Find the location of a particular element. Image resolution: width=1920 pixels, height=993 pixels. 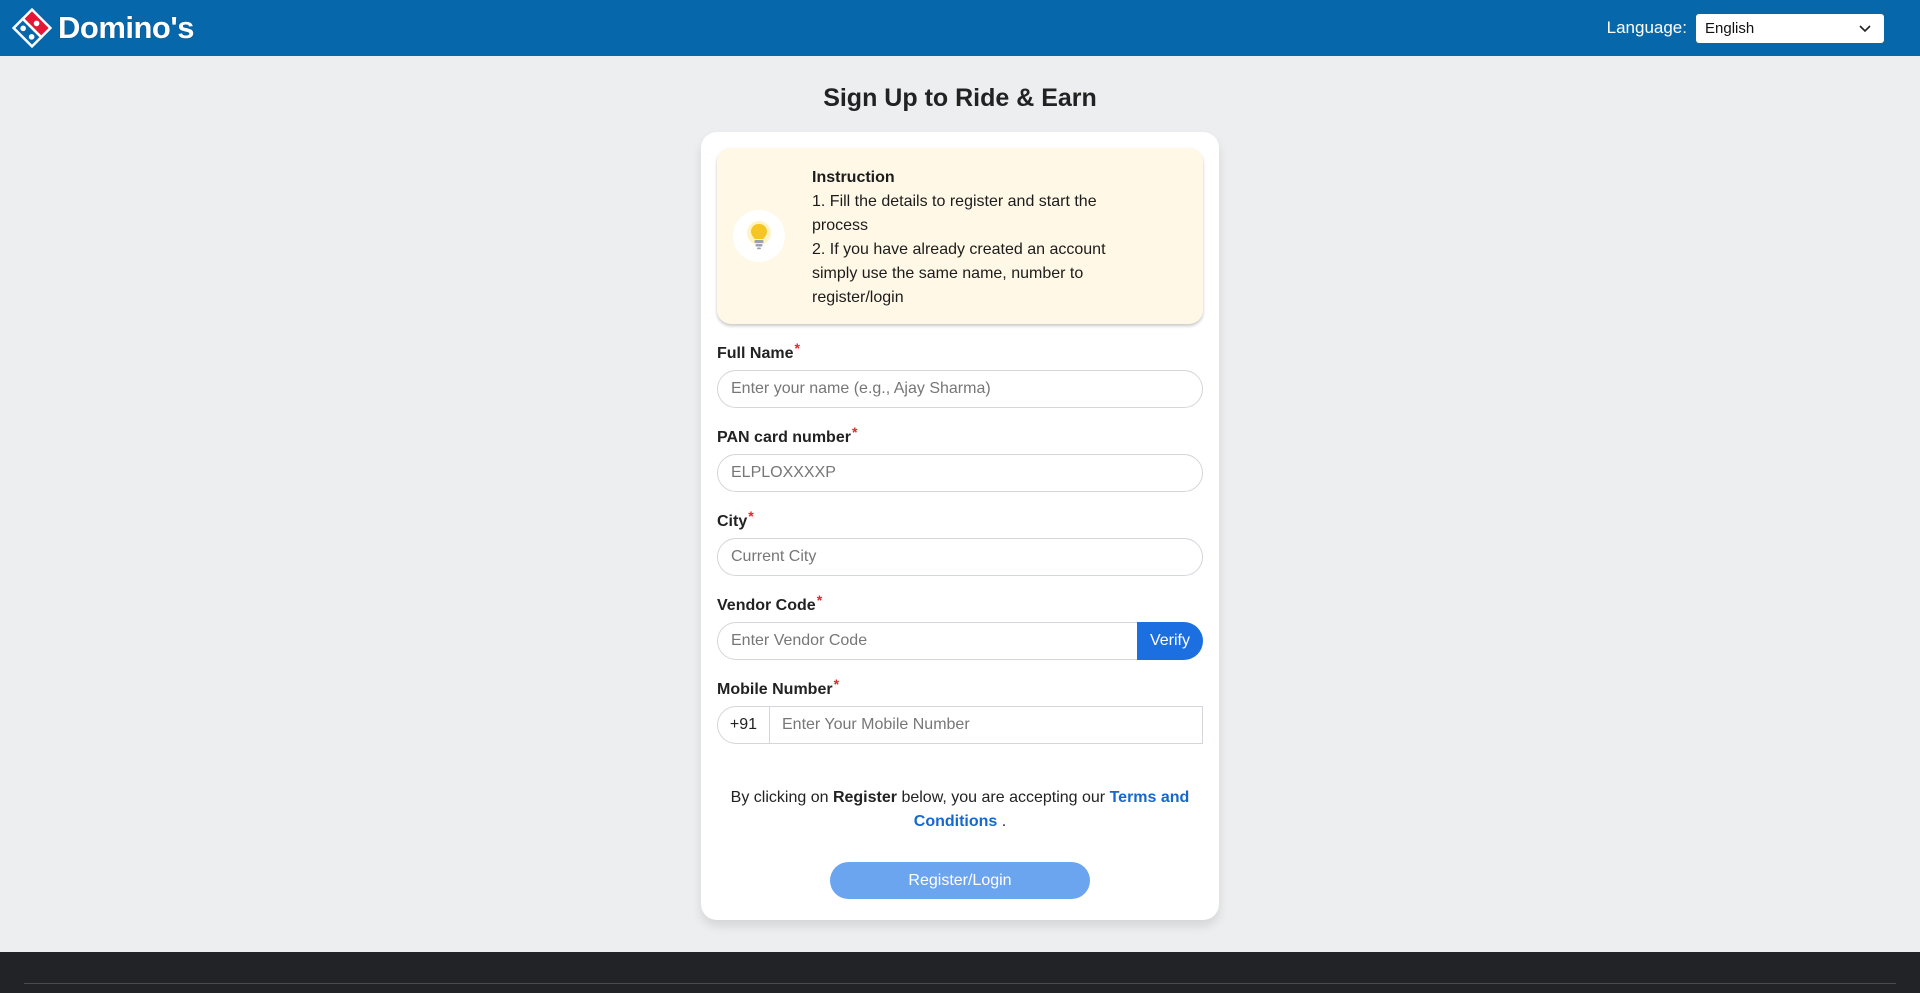

pan-label-text: PAN card number is located at coordinates (784, 437).